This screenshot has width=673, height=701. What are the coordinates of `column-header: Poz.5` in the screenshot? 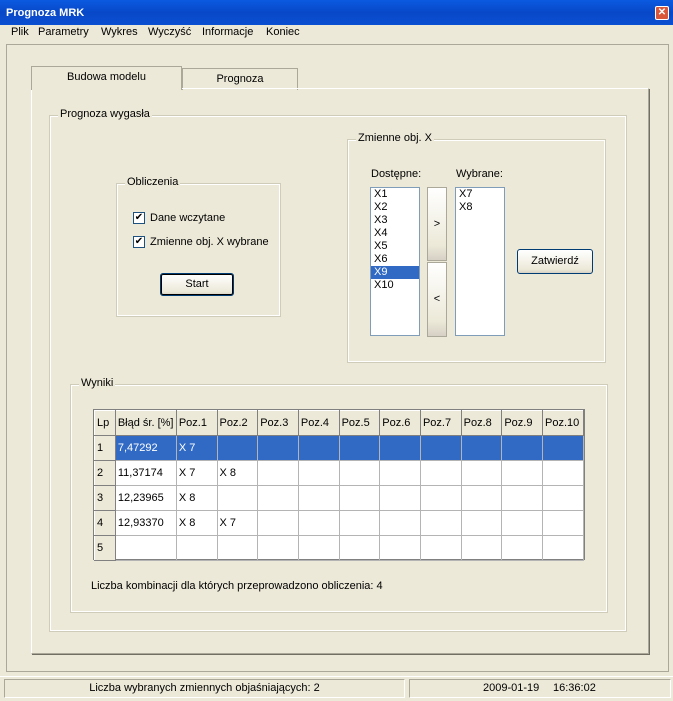 It's located at (359, 423).